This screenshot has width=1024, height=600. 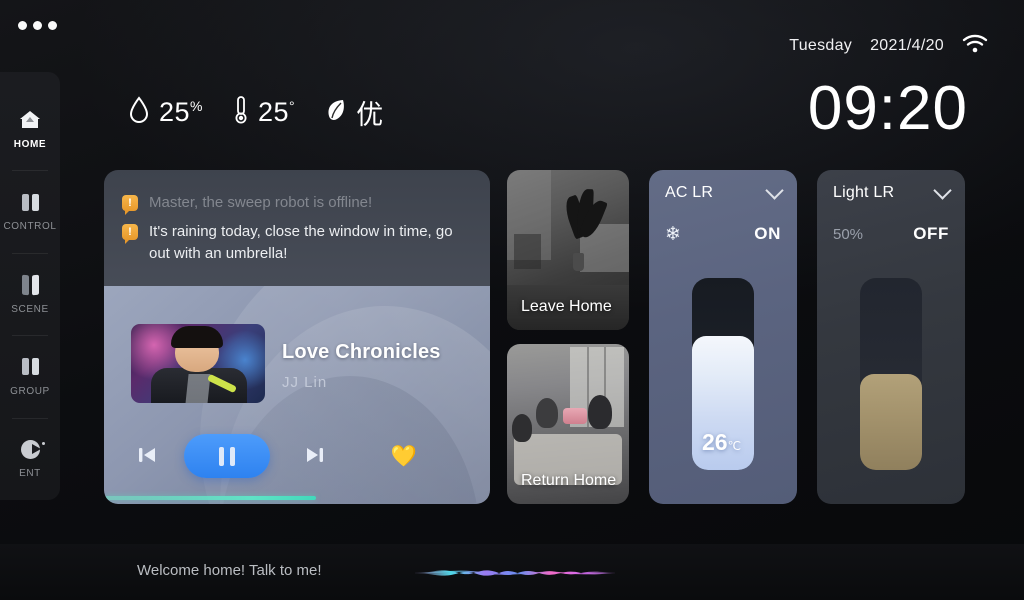 I want to click on temperature-readout: 25°, so click(x=264, y=112).